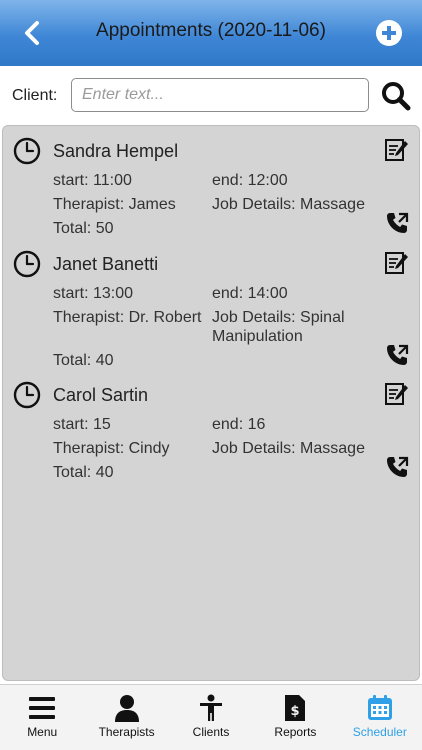  I want to click on nav-item-reports: $ Reports, so click(295, 717).